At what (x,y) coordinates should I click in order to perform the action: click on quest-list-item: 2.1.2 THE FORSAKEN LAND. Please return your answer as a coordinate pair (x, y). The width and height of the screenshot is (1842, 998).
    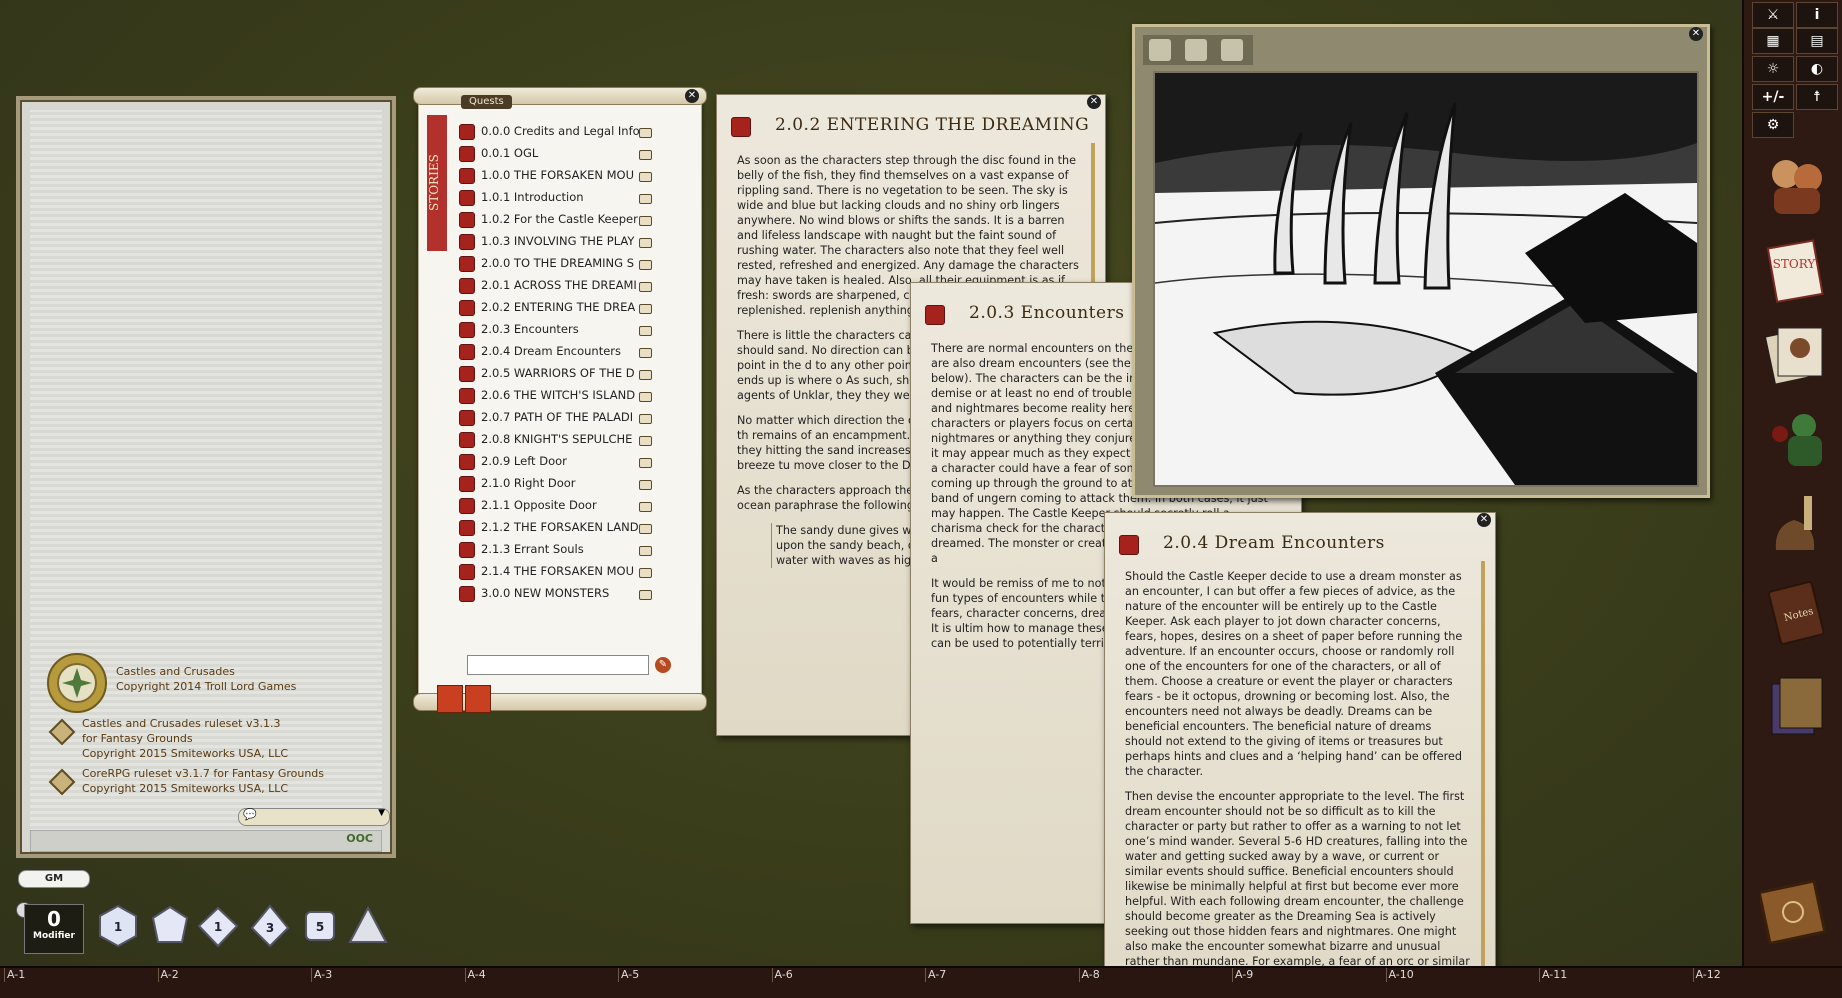
    Looking at the image, I should click on (559, 527).